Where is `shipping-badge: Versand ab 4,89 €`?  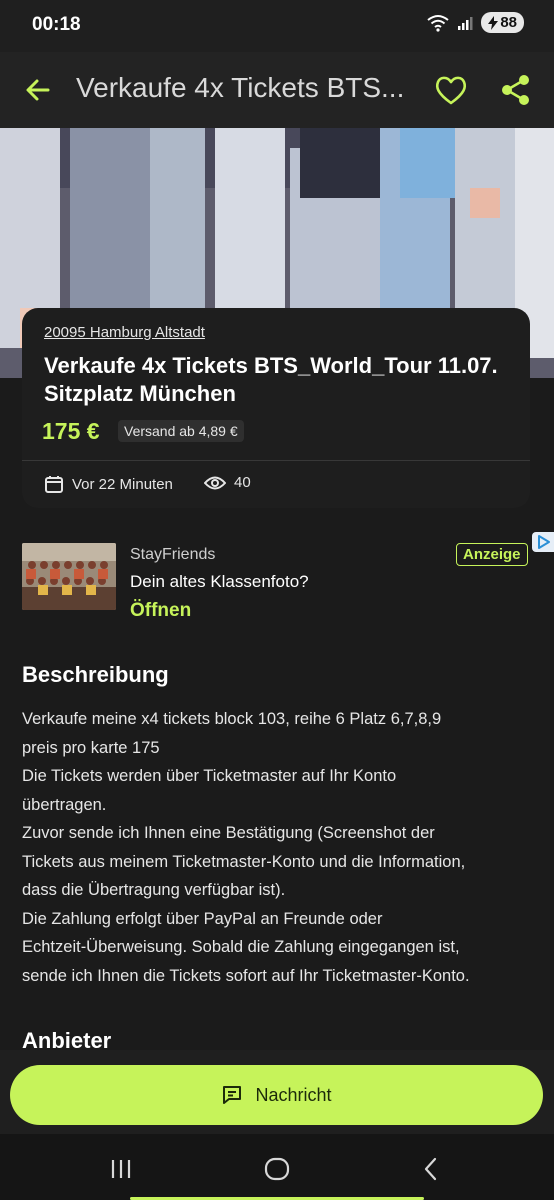 shipping-badge: Versand ab 4,89 € is located at coordinates (181, 431).